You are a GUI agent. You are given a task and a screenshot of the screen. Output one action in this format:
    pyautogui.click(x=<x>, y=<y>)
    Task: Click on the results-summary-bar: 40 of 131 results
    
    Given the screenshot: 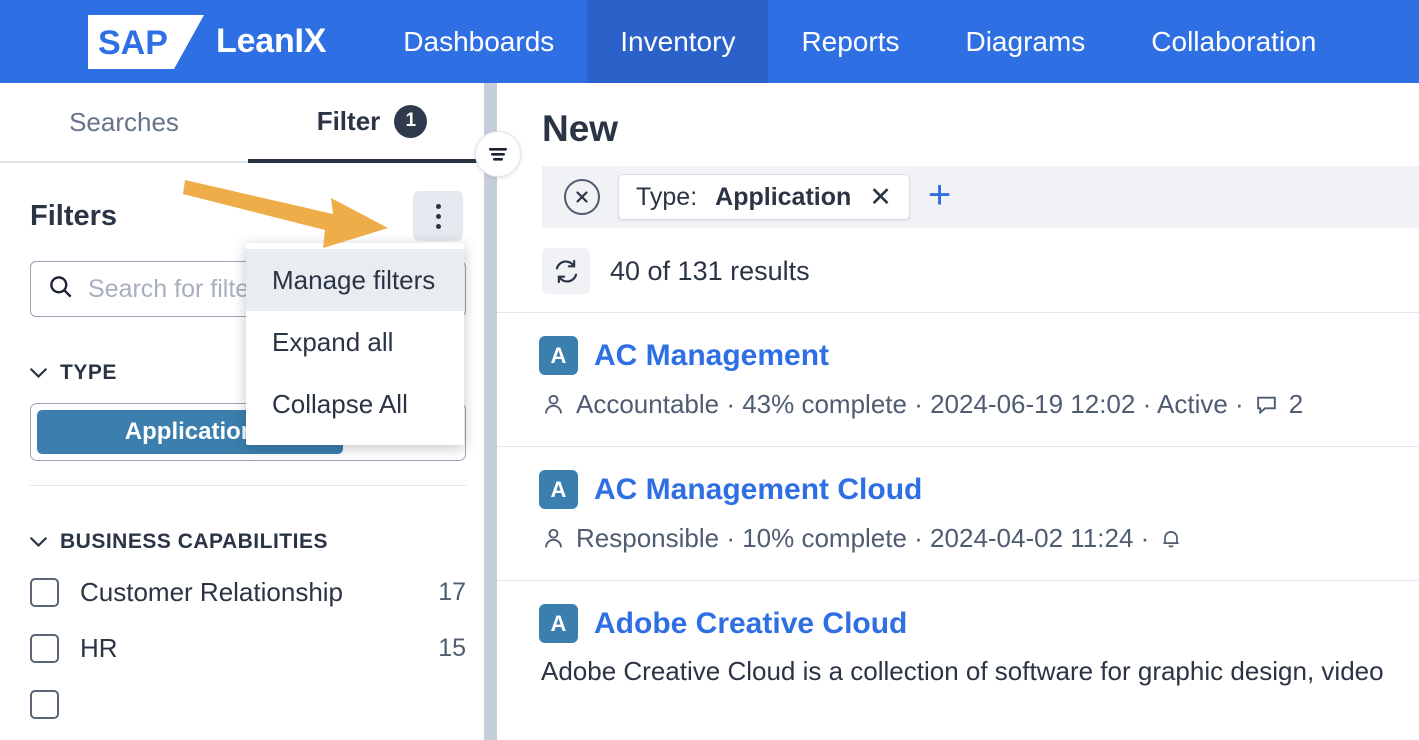 What is the action you would take?
    pyautogui.click(x=980, y=271)
    